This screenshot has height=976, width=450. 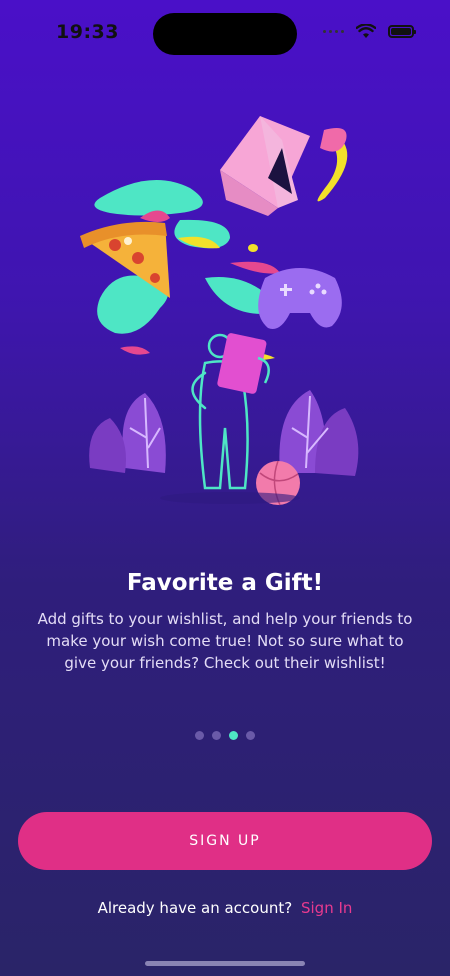 What do you see at coordinates (402, 31) in the screenshot?
I see `battery-icon` at bounding box center [402, 31].